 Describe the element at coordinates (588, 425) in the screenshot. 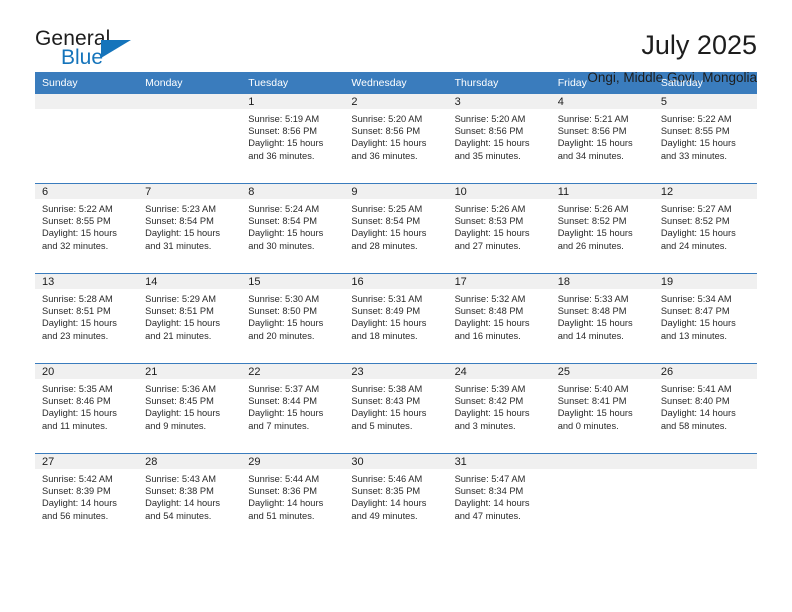

I see `daylight-text-line2: and 0 minutes.` at that location.